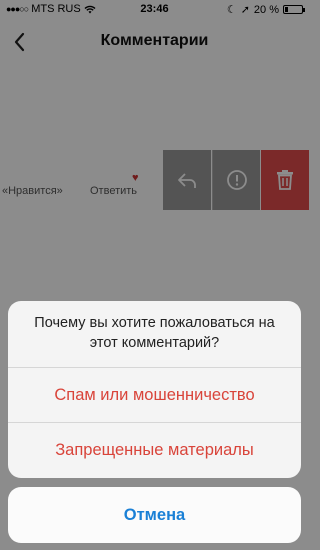 The image size is (320, 550). I want to click on spam-option: Спам или мошенничество, so click(154, 395).